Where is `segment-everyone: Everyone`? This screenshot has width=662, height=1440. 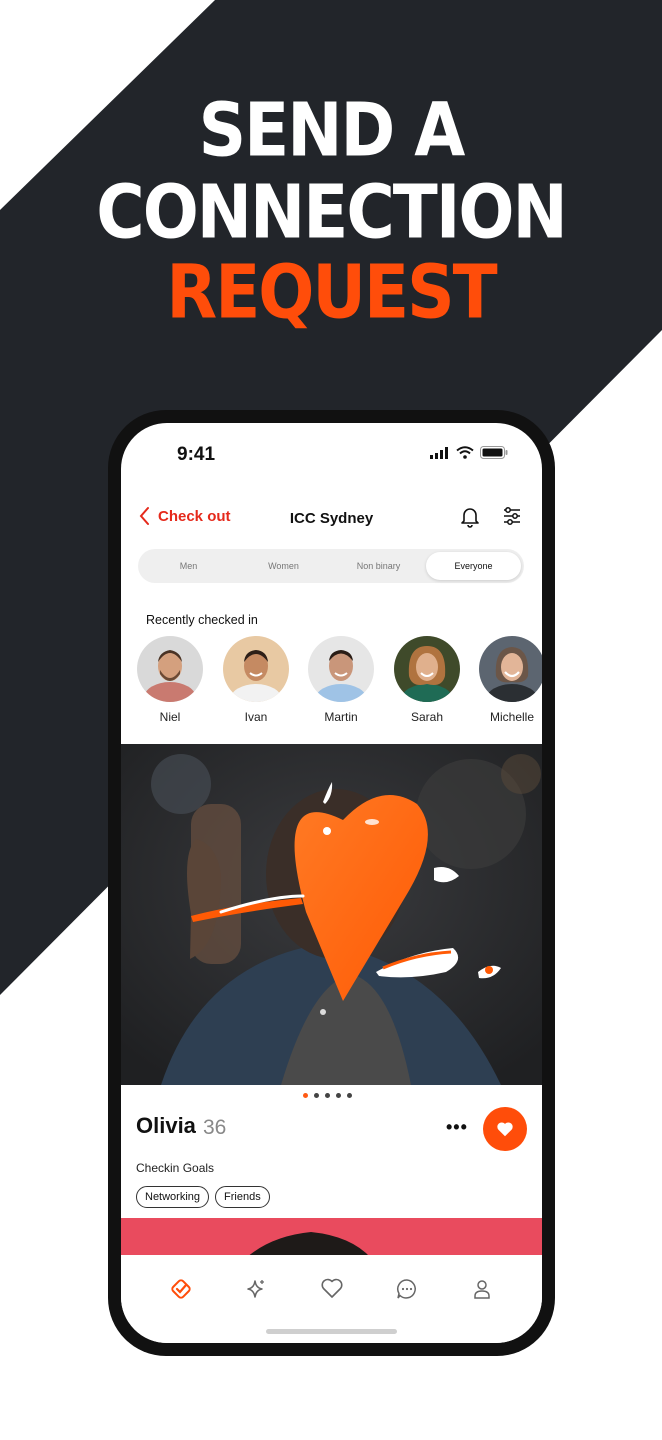
segment-everyone: Everyone is located at coordinates (473, 566).